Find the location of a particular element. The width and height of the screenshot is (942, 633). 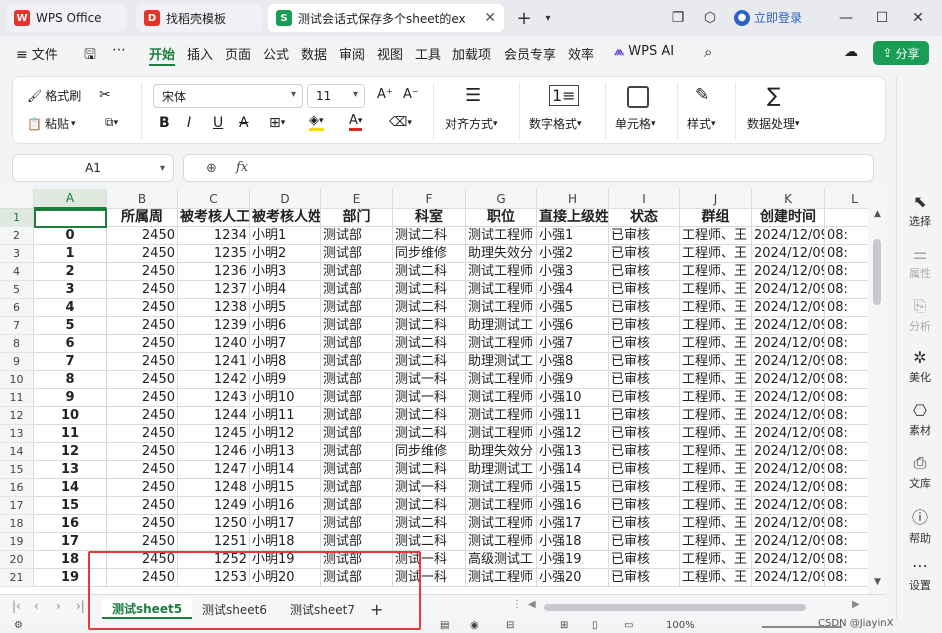

menu-formula: 公式 is located at coordinates (276, 53).